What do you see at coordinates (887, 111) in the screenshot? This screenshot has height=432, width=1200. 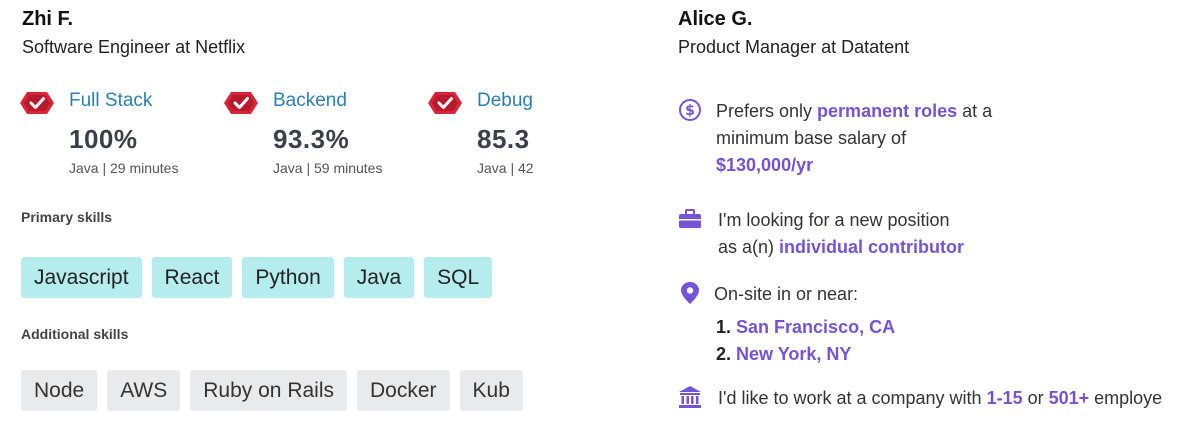 I see `role-type-highlight: permanent roles` at bounding box center [887, 111].